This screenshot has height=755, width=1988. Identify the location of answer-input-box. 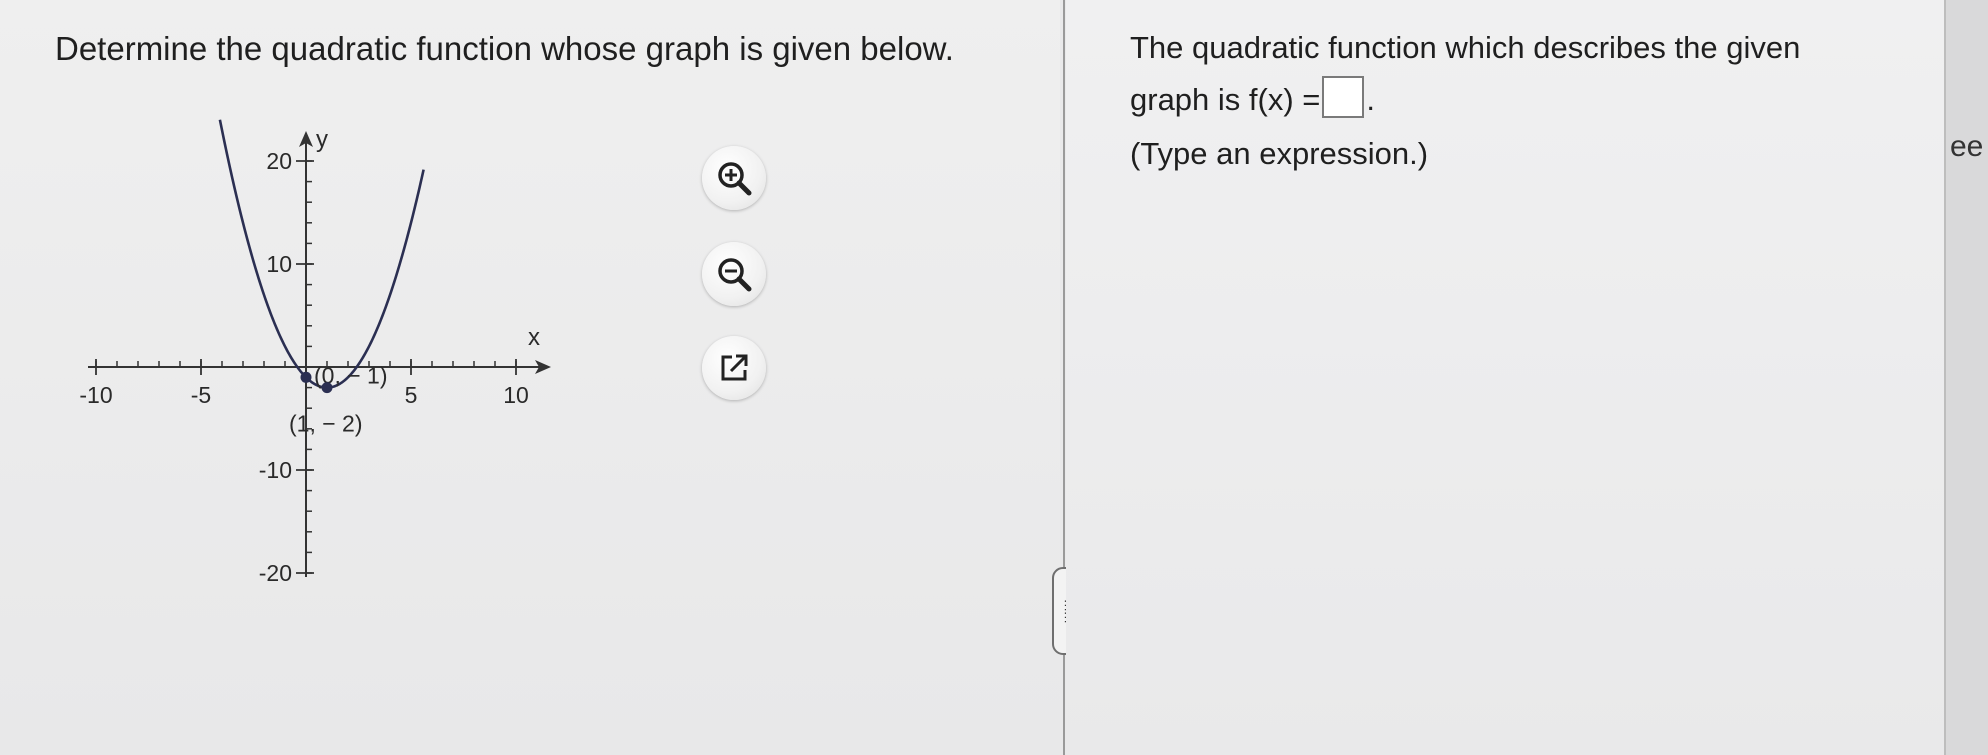
(1343, 97).